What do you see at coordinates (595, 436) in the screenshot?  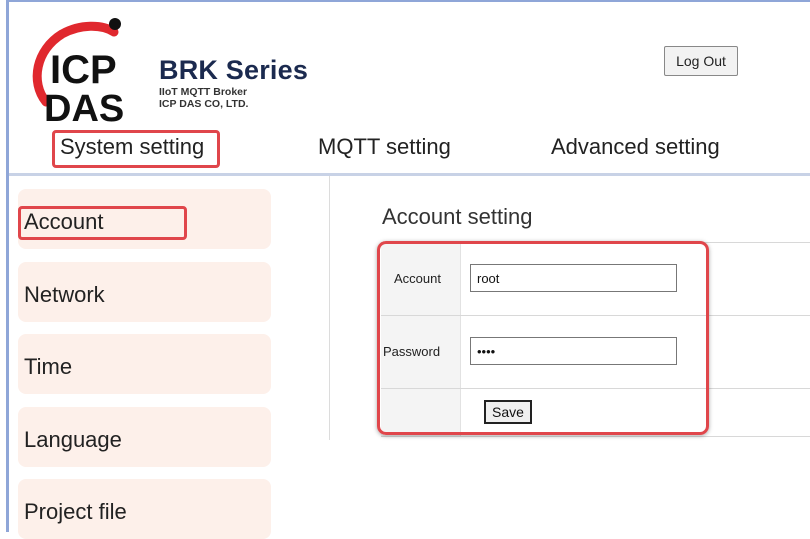 I see `row-divider` at bounding box center [595, 436].